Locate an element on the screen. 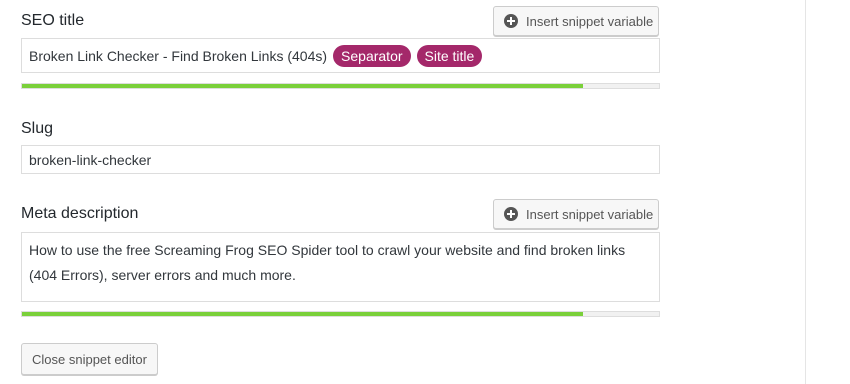 The height and width of the screenshot is (384, 850). close-snippet-editor-button: Close snippet editor is located at coordinates (89, 359).